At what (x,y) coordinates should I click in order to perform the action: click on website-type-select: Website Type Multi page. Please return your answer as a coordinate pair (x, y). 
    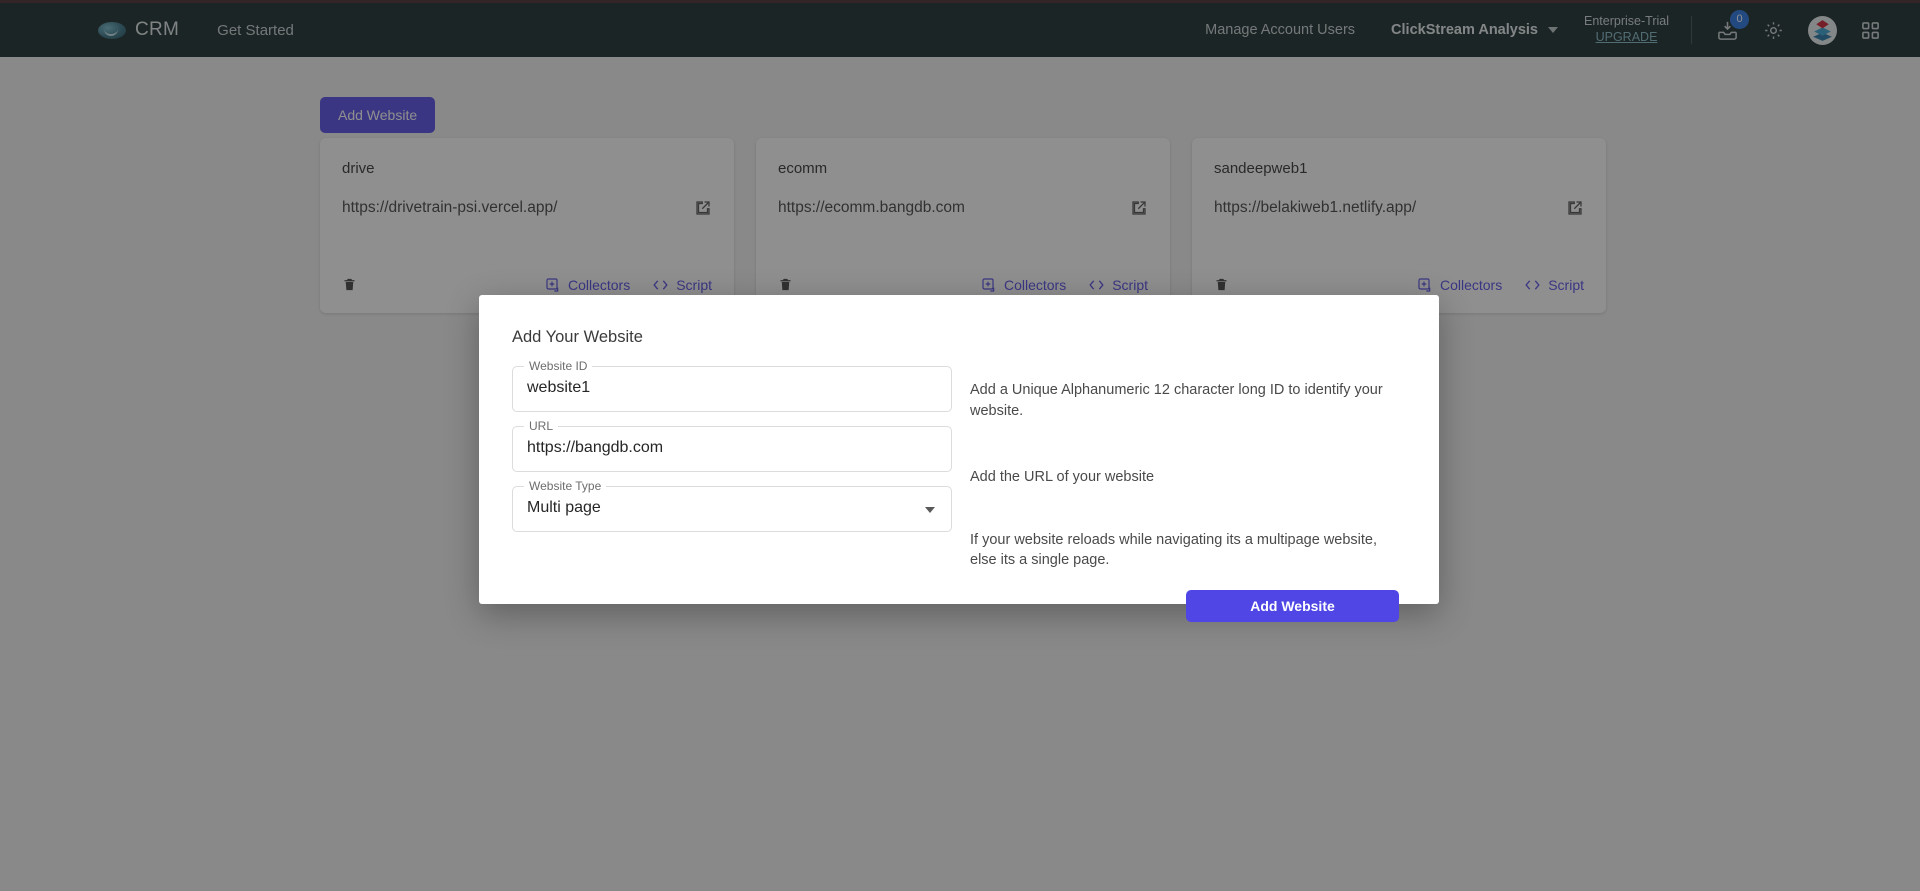
    Looking at the image, I should click on (732, 505).